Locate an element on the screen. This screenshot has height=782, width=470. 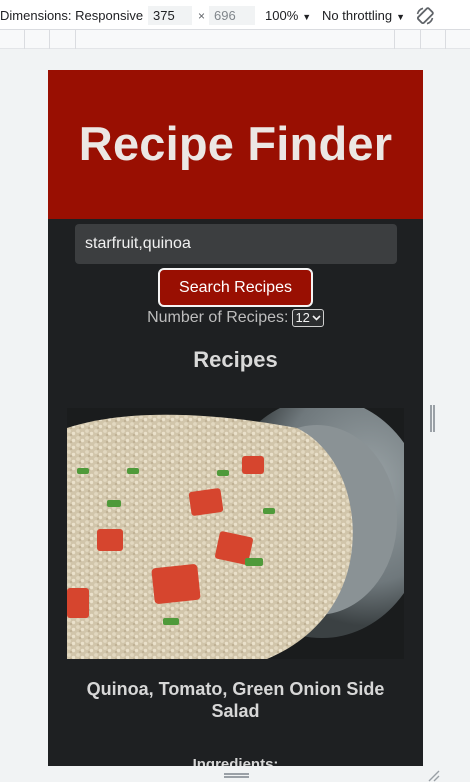
resize-handle-bottom is located at coordinates (236, 775).